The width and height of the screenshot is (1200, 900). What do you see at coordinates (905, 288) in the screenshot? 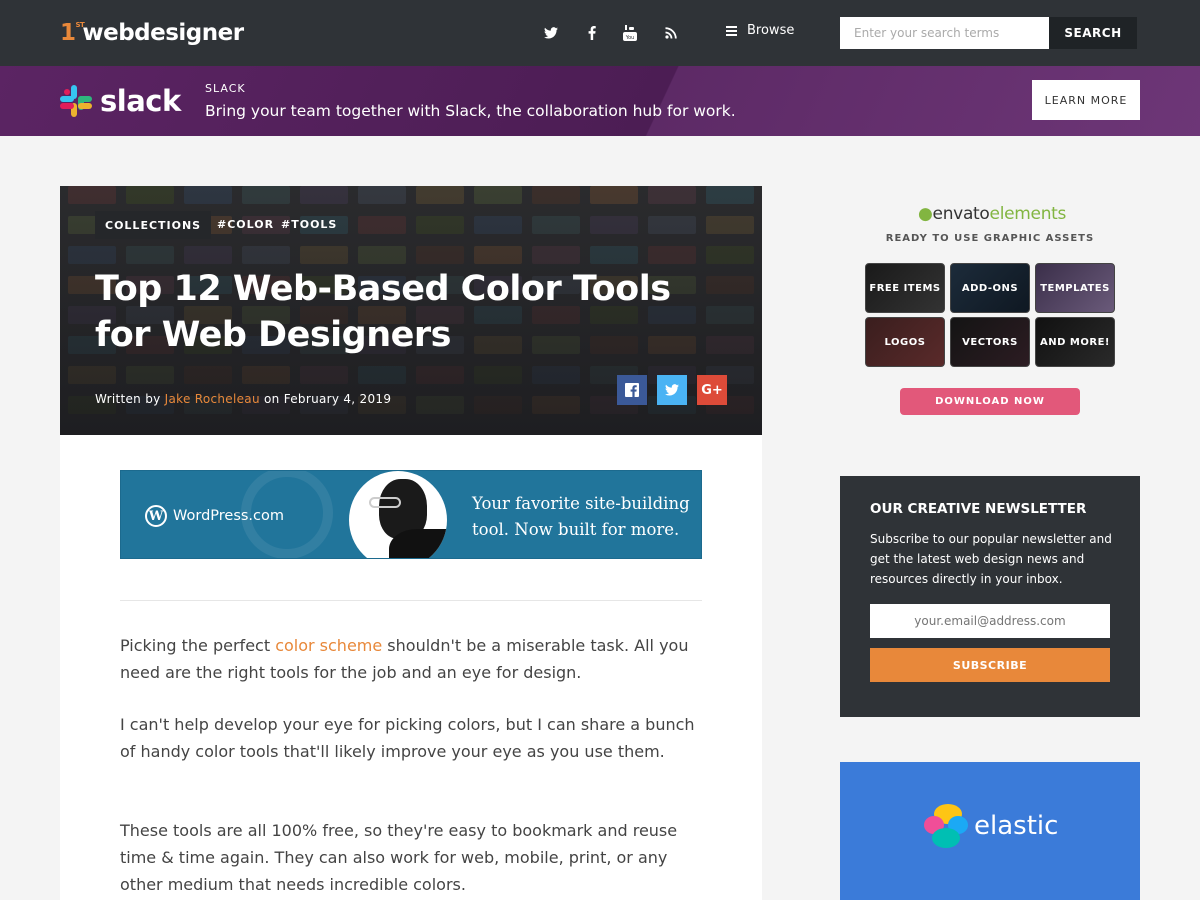
I see `envato-tile-free-items: FREE ITEMS` at bounding box center [905, 288].